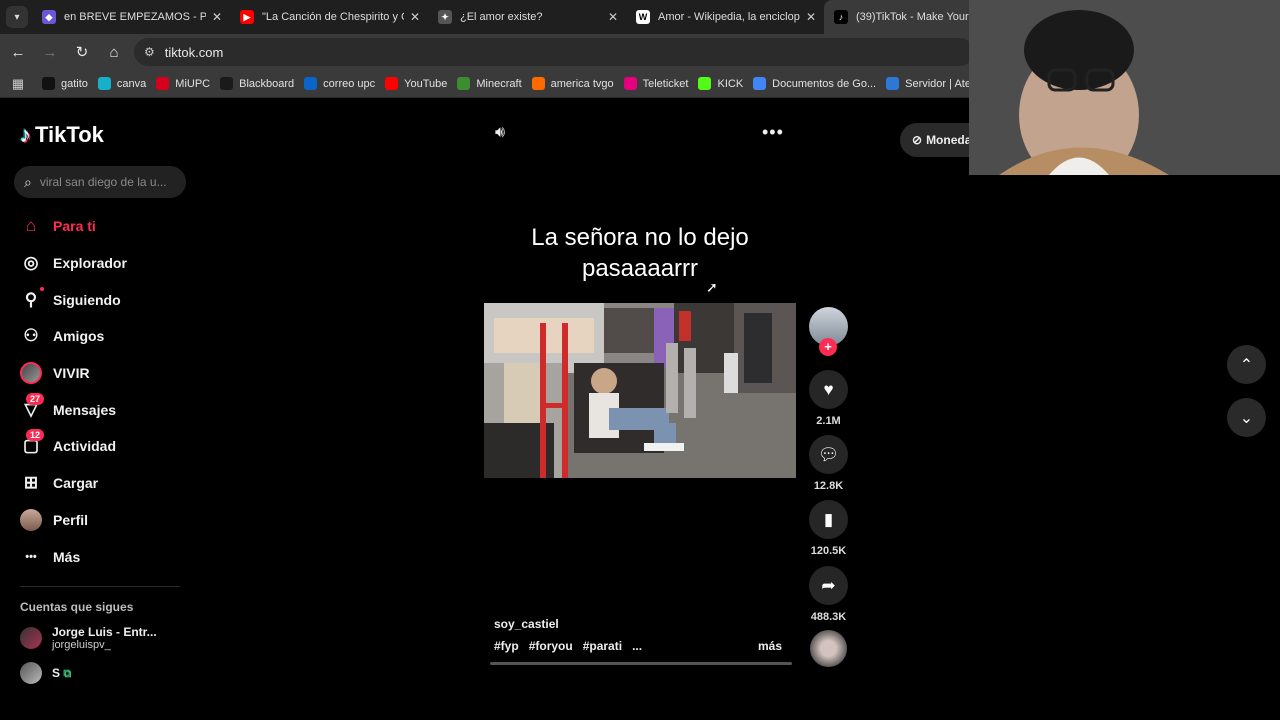 This screenshot has height=720, width=1280. I want to click on sidebar-item-label: Siguiendo, so click(87, 299).